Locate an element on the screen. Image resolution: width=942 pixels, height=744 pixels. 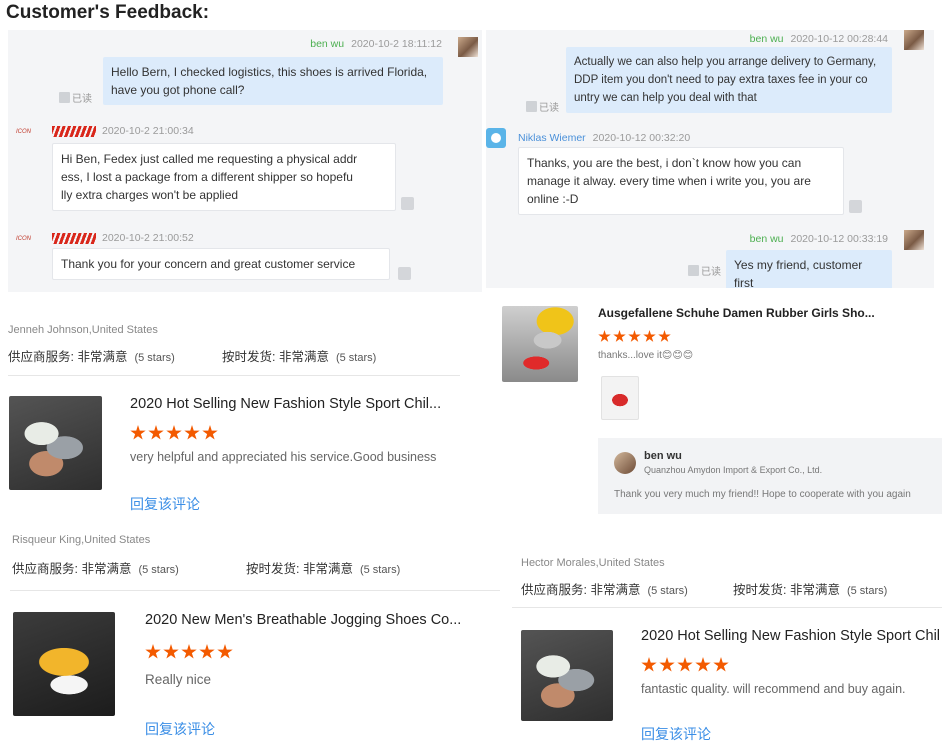
review-comment: Really nice is located at coordinates (178, 679).